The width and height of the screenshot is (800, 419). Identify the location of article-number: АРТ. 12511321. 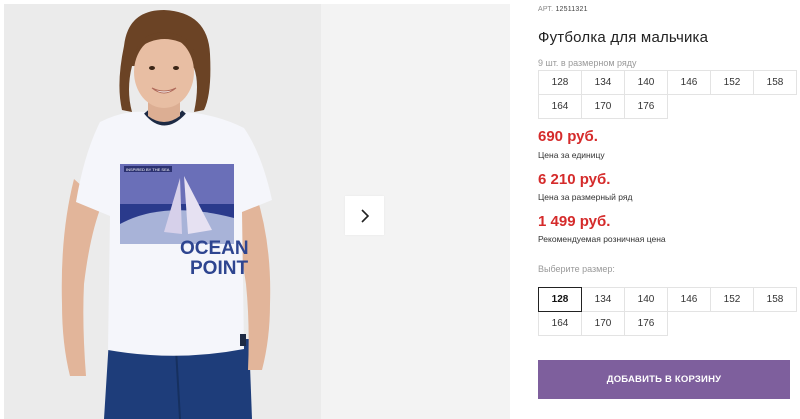
(563, 9).